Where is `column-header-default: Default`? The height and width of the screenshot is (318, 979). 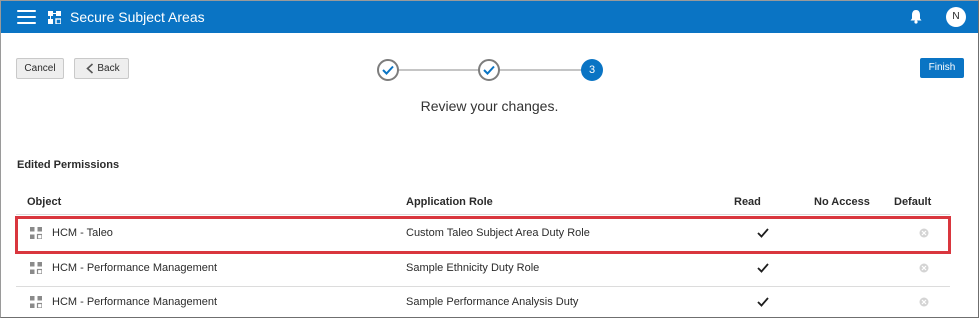 column-header-default: Default is located at coordinates (912, 202).